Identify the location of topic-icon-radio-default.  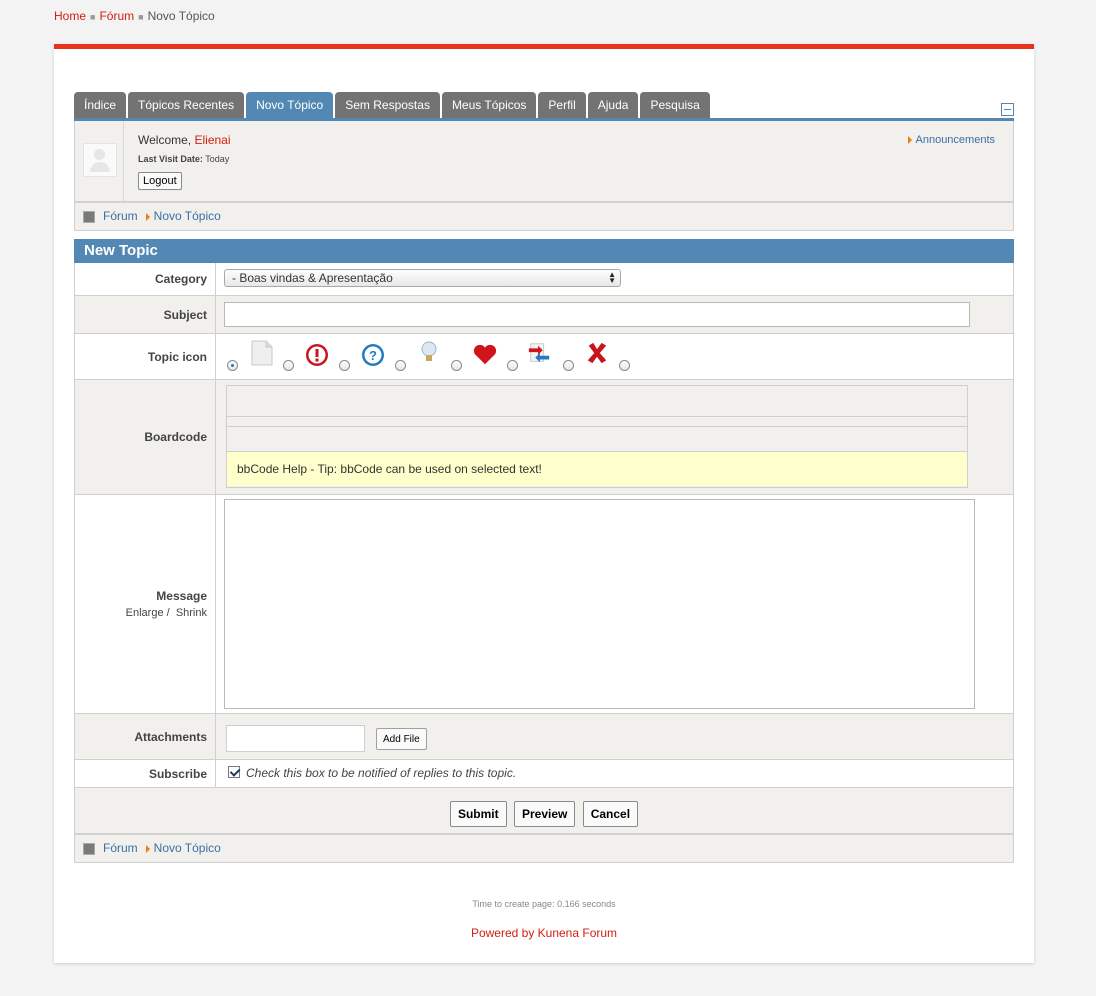
(288, 365).